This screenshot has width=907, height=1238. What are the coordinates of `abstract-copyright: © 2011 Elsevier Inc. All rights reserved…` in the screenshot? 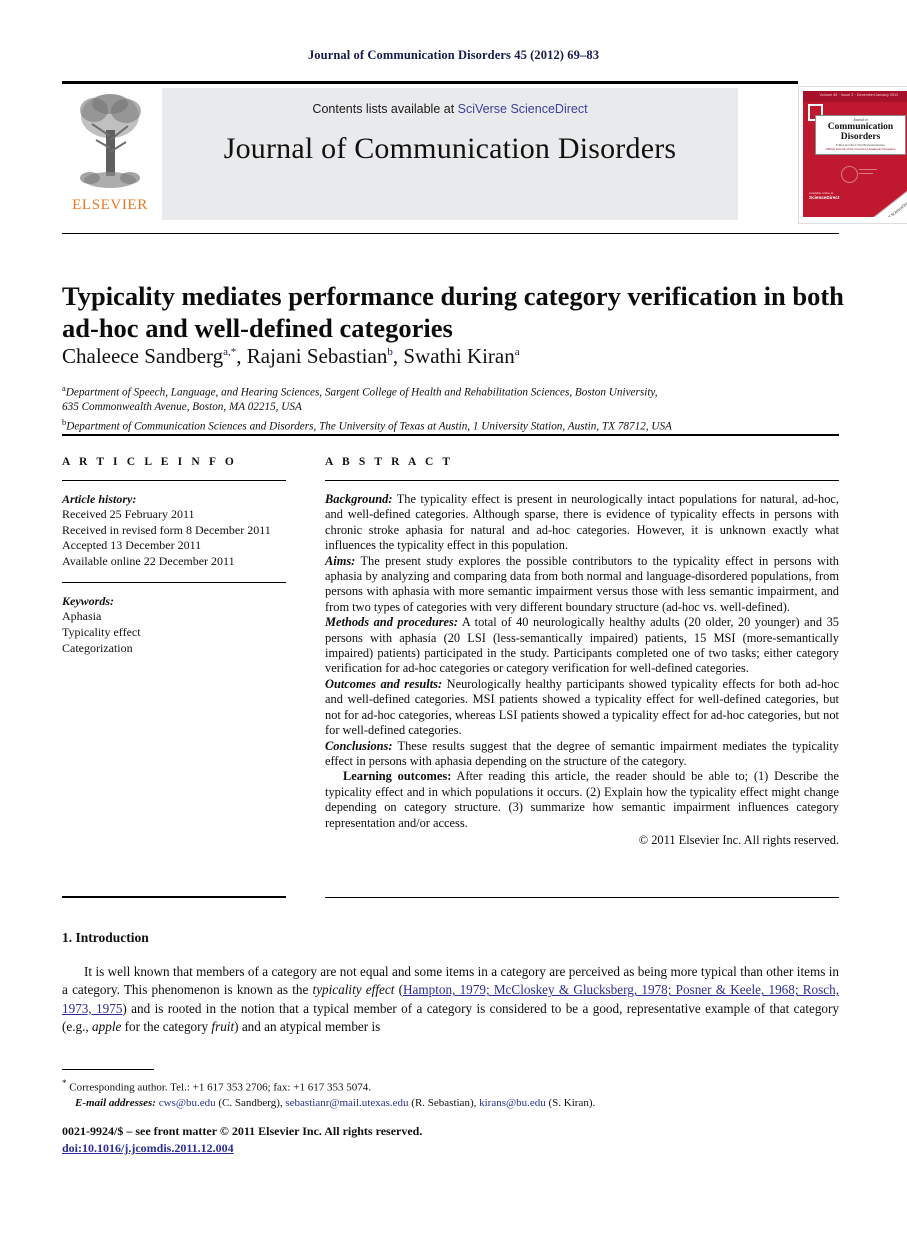 It's located at (738, 839).